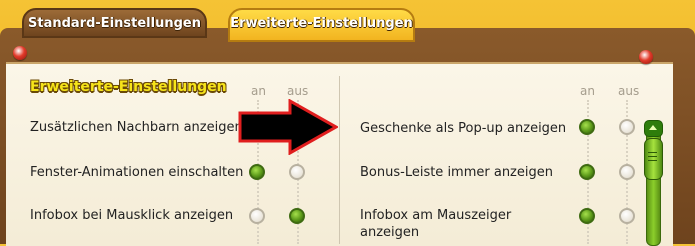 The width and height of the screenshot is (695, 246). What do you see at coordinates (136, 127) in the screenshot?
I see `option-label: Zusätzlichen Nachbarn anzeigen` at bounding box center [136, 127].